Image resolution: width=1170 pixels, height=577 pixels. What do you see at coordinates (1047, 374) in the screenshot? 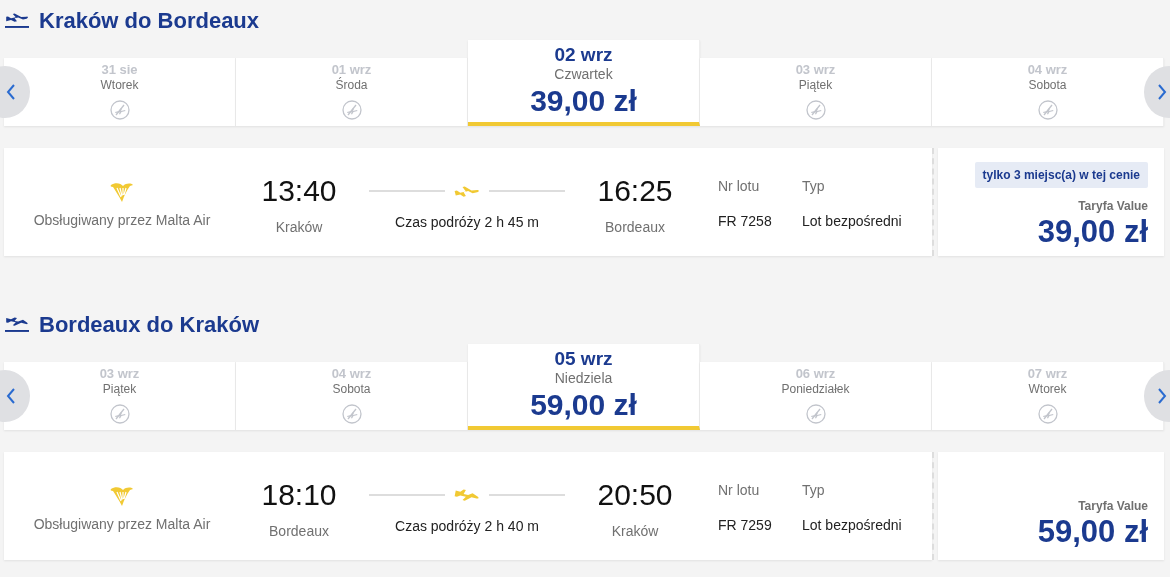
I see `tab-date: 07 wrz` at bounding box center [1047, 374].